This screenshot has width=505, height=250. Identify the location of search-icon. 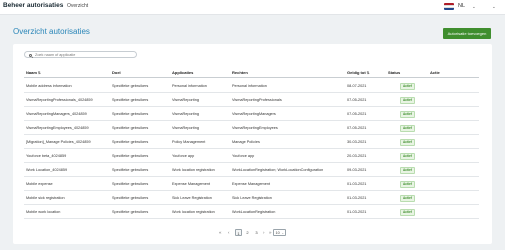
(30, 55).